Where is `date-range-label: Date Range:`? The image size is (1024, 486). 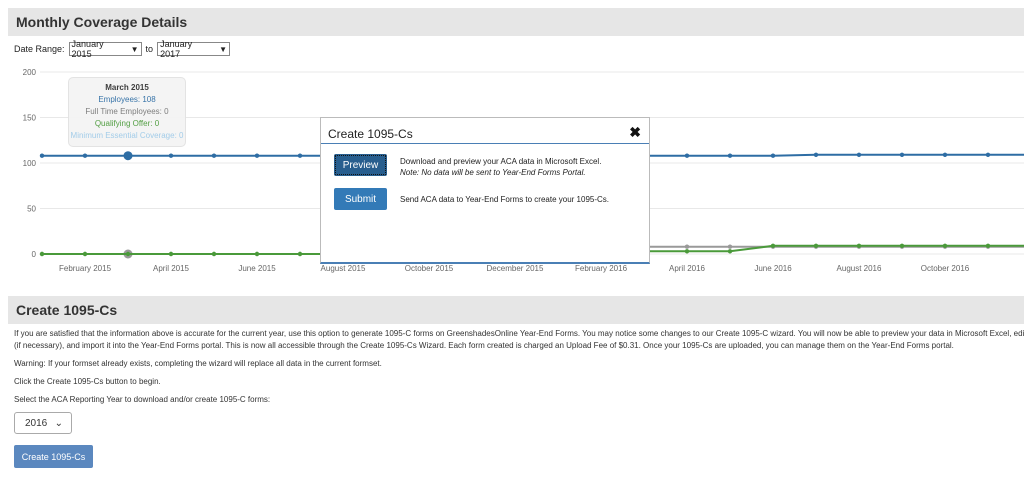
date-range-label: Date Range: is located at coordinates (39, 49).